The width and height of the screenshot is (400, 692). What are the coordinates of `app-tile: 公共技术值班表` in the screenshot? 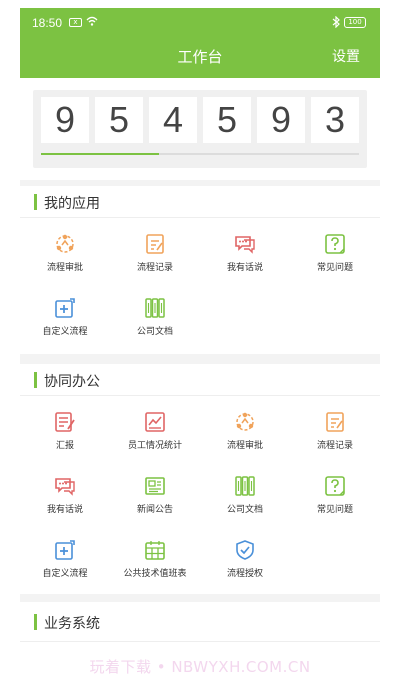 It's located at (155, 557).